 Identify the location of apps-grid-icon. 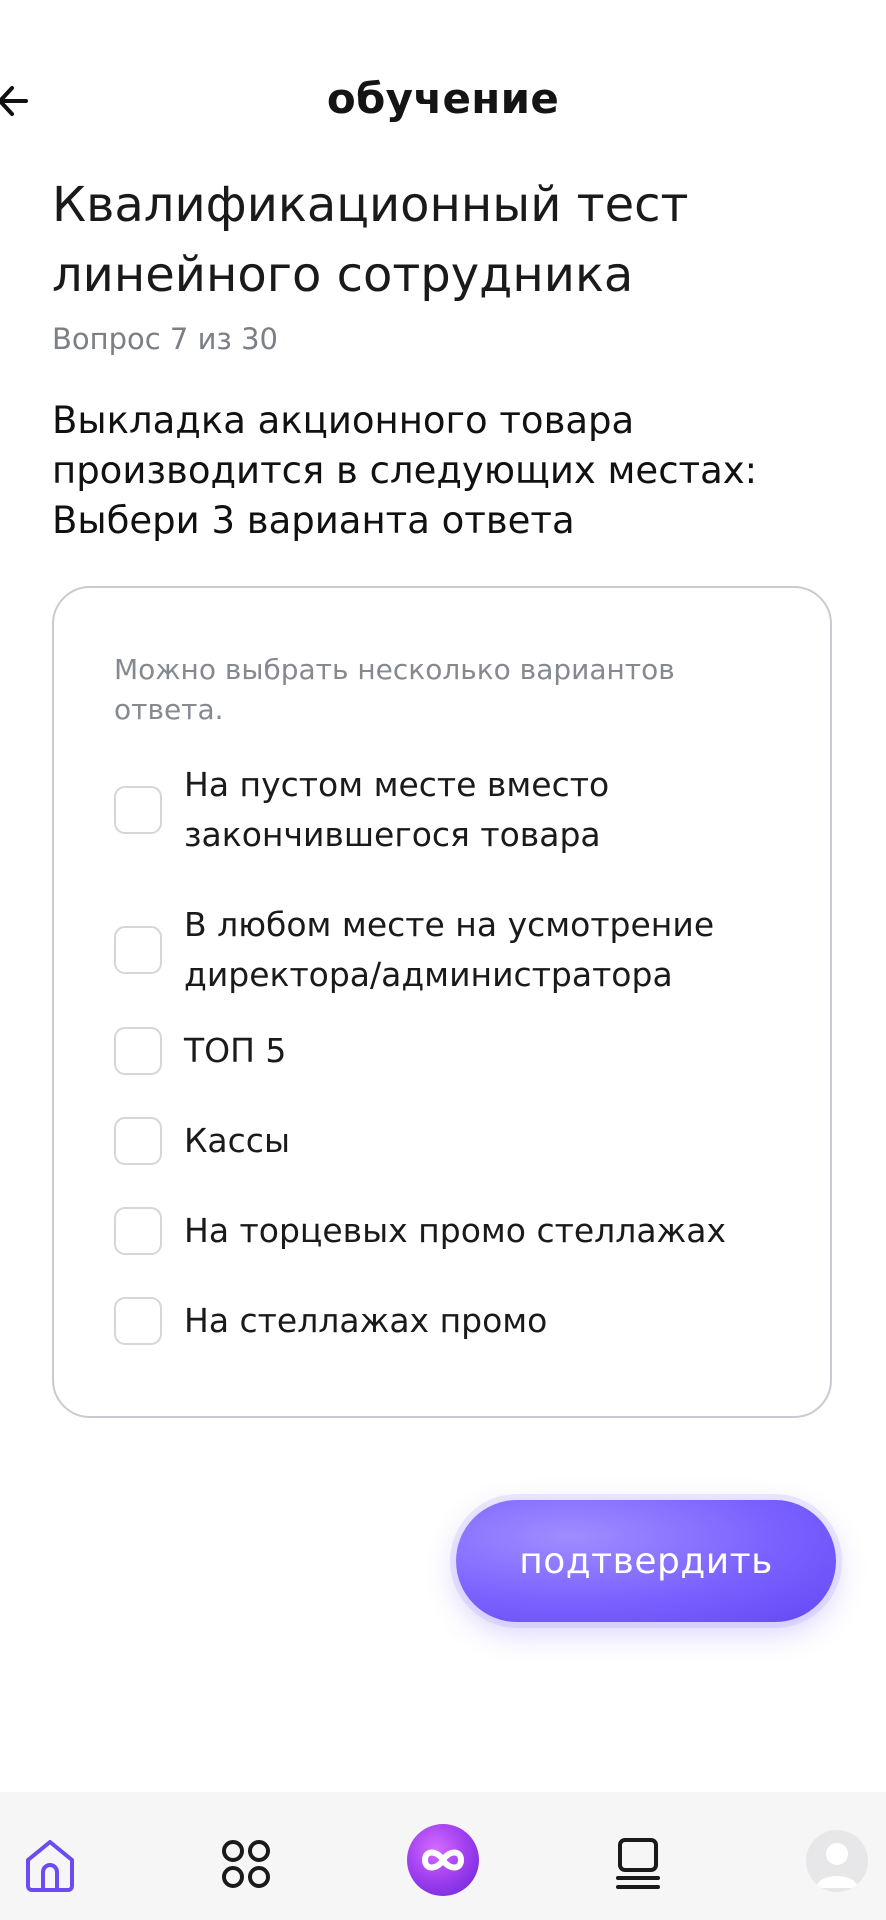
(246, 1864).